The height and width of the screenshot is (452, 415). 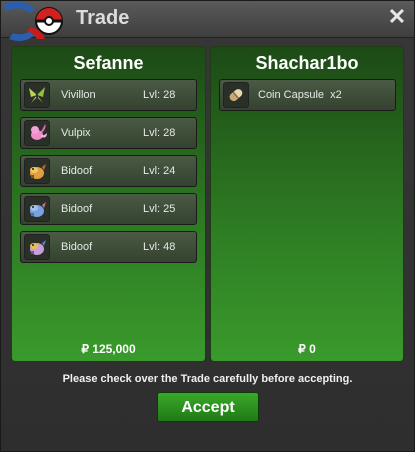 I want to click on trade-item-row: Vivillon Lvl: 28, so click(x=108, y=95).